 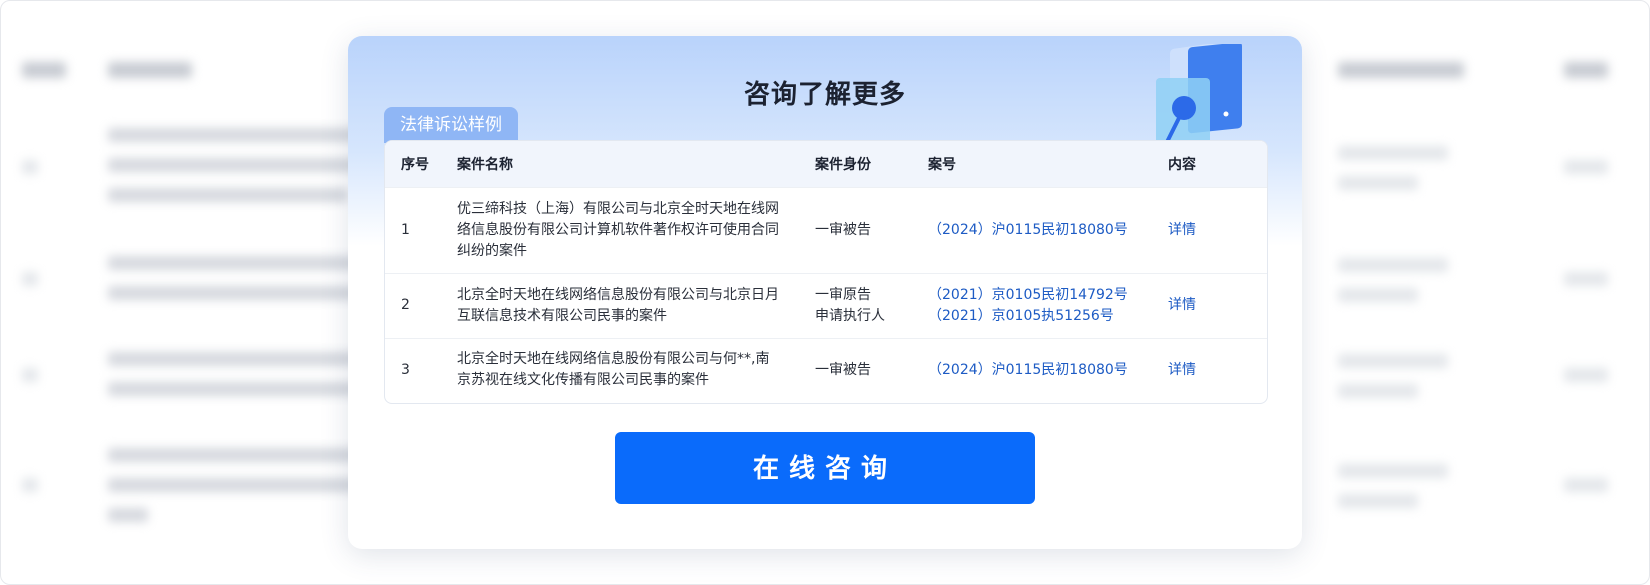 I want to click on case-number-cell: （2021）京0105民初14792号 （2021）京0105执51256号, so click(x=1032, y=305).